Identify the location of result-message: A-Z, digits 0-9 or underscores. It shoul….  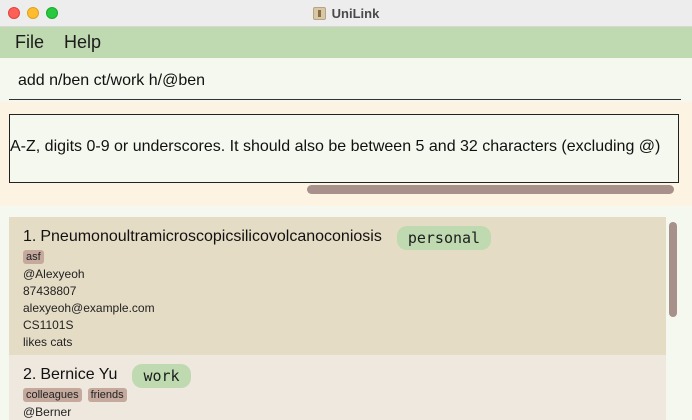
(335, 146).